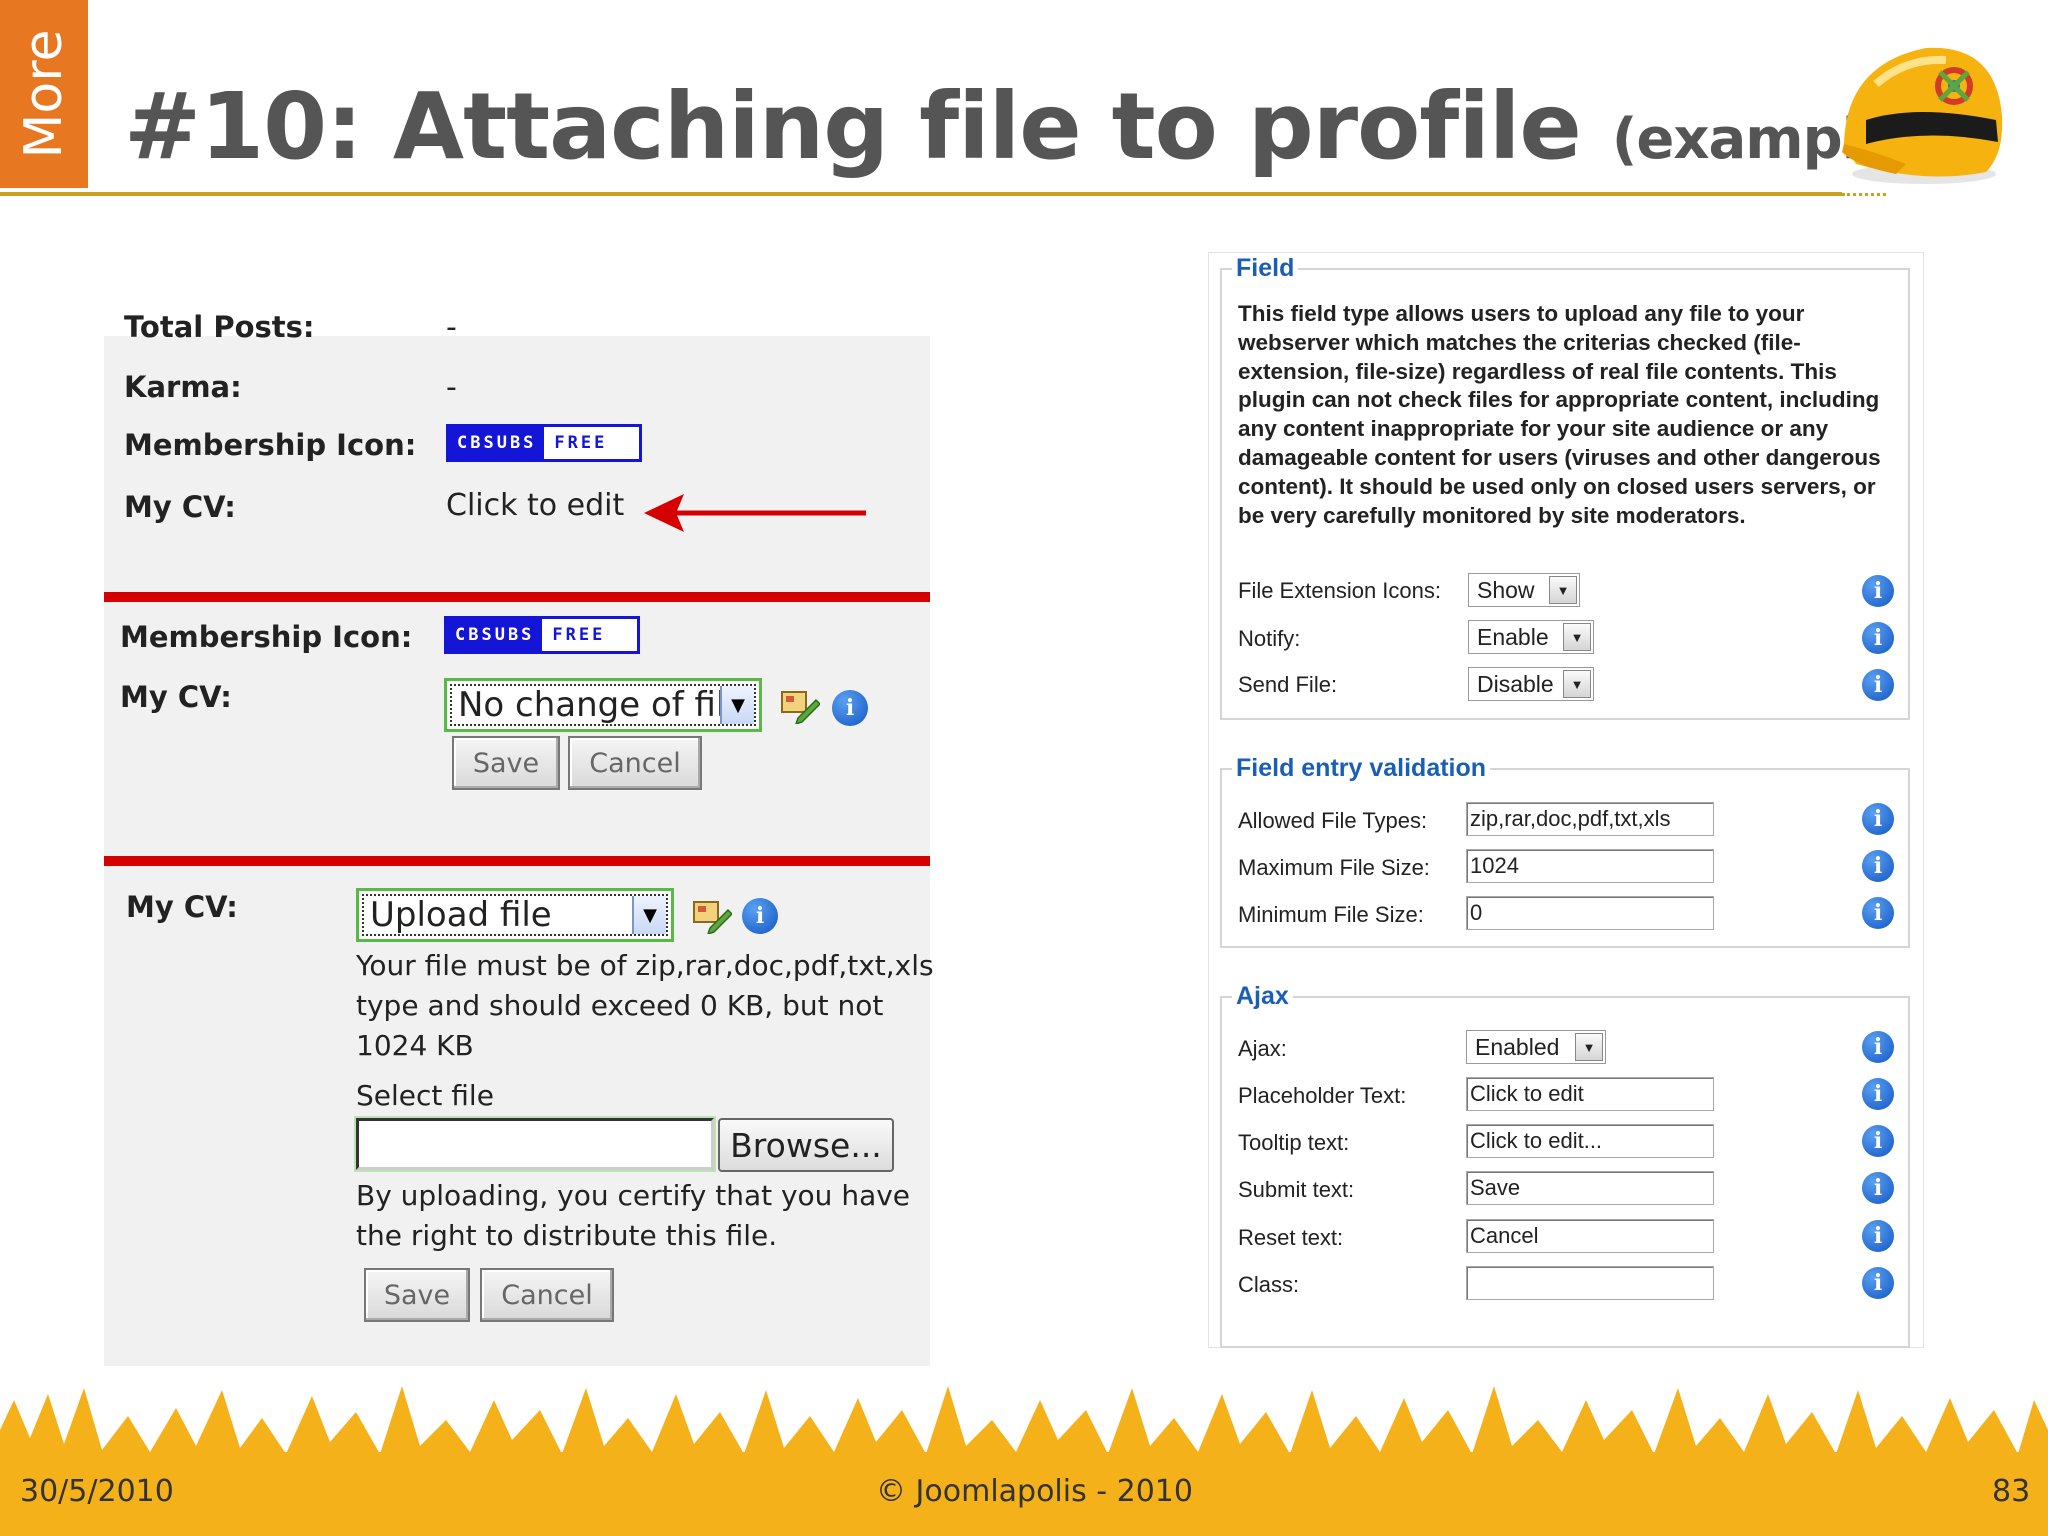 The width and height of the screenshot is (2048, 1536). I want to click on cv-upload-select: Upload file ▼, so click(515, 915).